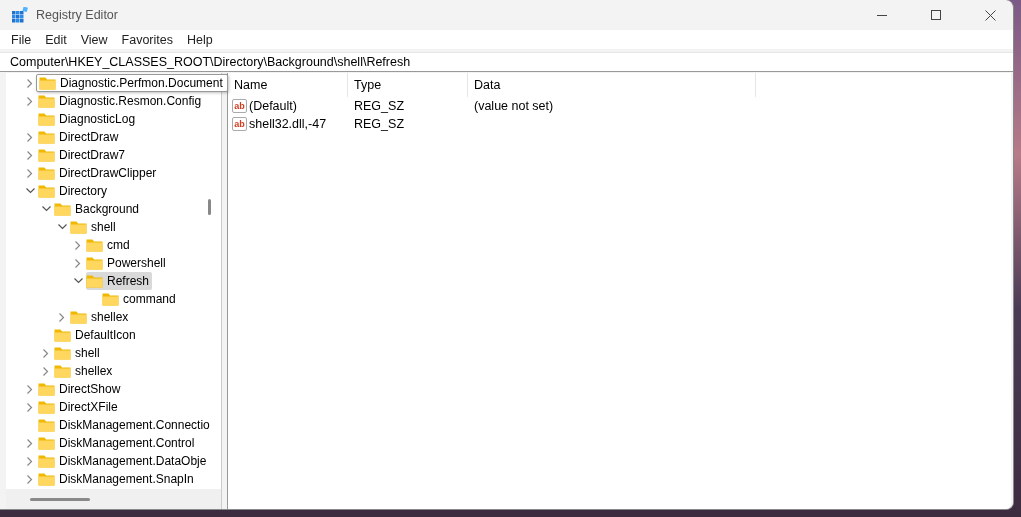 Image resolution: width=1021 pixels, height=517 pixels. What do you see at coordinates (209, 207) in the screenshot?
I see `scrollbar-thumb` at bounding box center [209, 207].